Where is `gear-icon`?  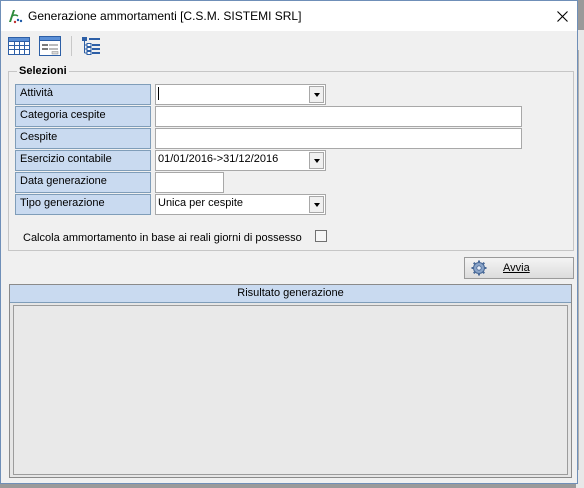
gear-icon is located at coordinates (479, 268).